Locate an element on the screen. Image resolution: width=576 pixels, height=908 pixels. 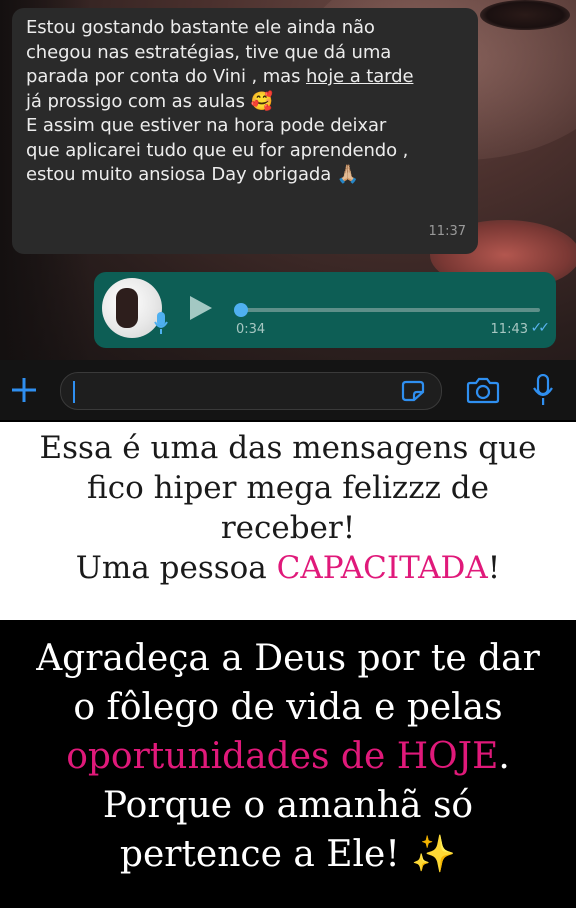
avatar-photo is located at coordinates (127, 308).